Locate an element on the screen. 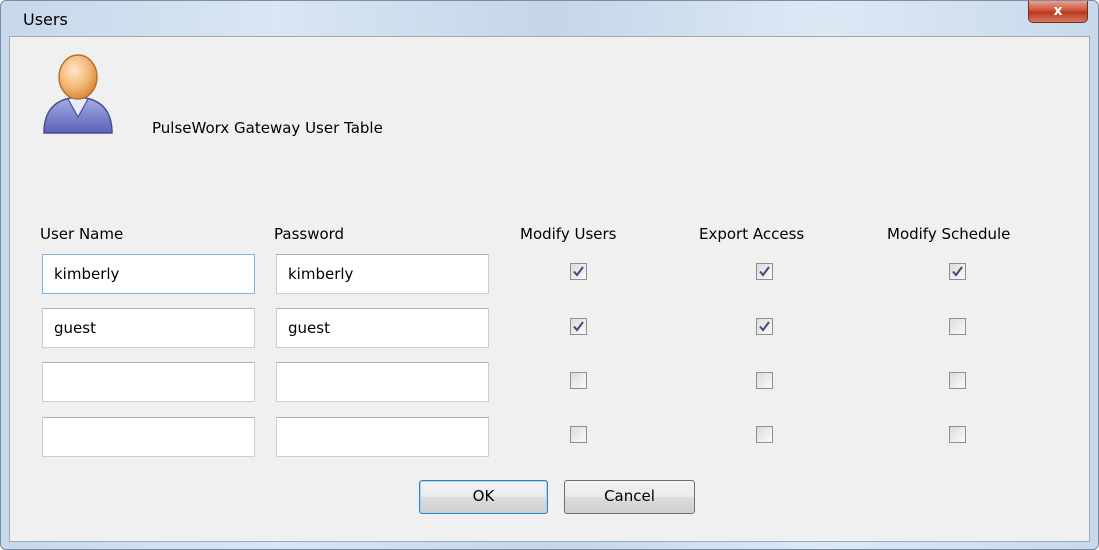 The image size is (1099, 550). window-title: Users is located at coordinates (45, 19).